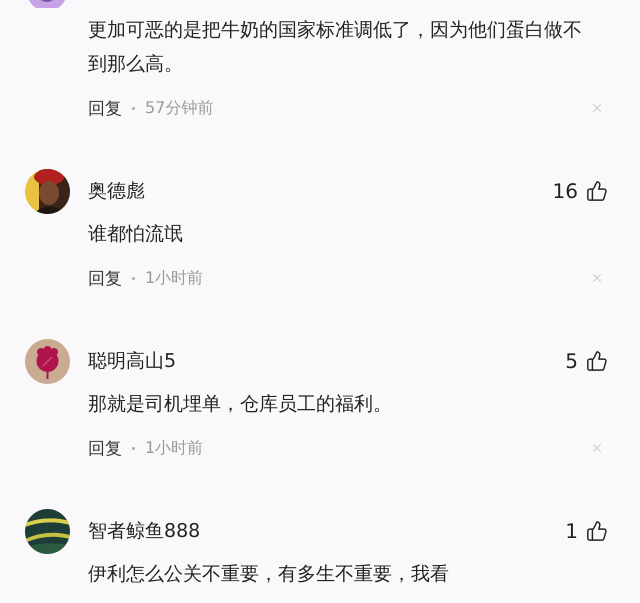 The width and height of the screenshot is (640, 603). I want to click on user-name: 智者鲸鱼888, so click(144, 531).